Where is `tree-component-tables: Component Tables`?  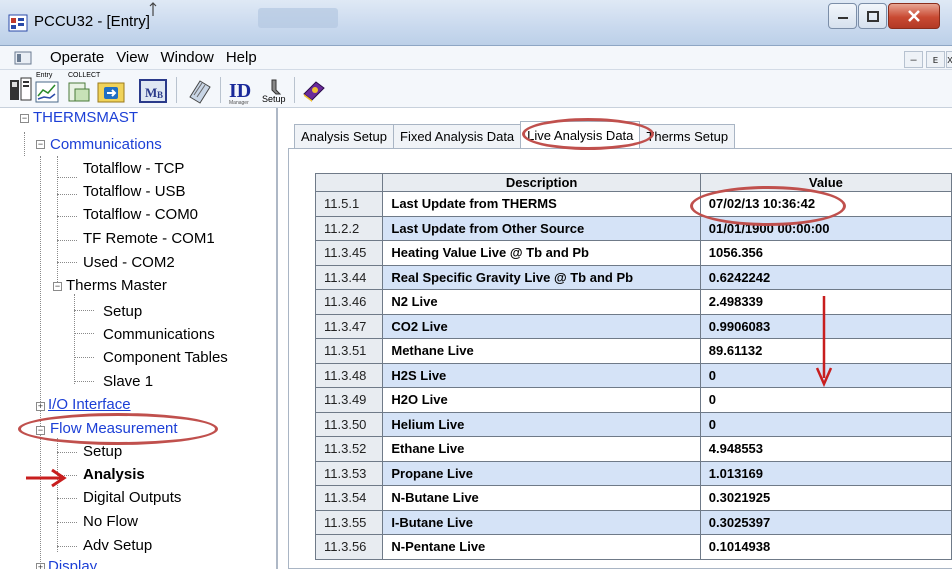
tree-component-tables: Component Tables is located at coordinates (165, 357).